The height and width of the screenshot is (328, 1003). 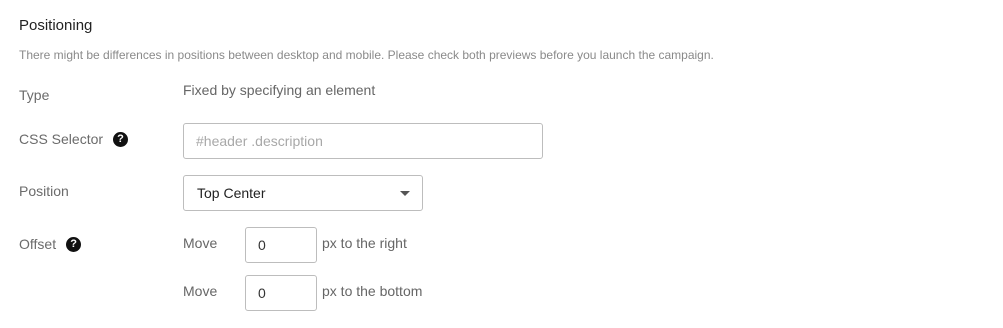 What do you see at coordinates (405, 193) in the screenshot?
I see `chevron-down-icon` at bounding box center [405, 193].